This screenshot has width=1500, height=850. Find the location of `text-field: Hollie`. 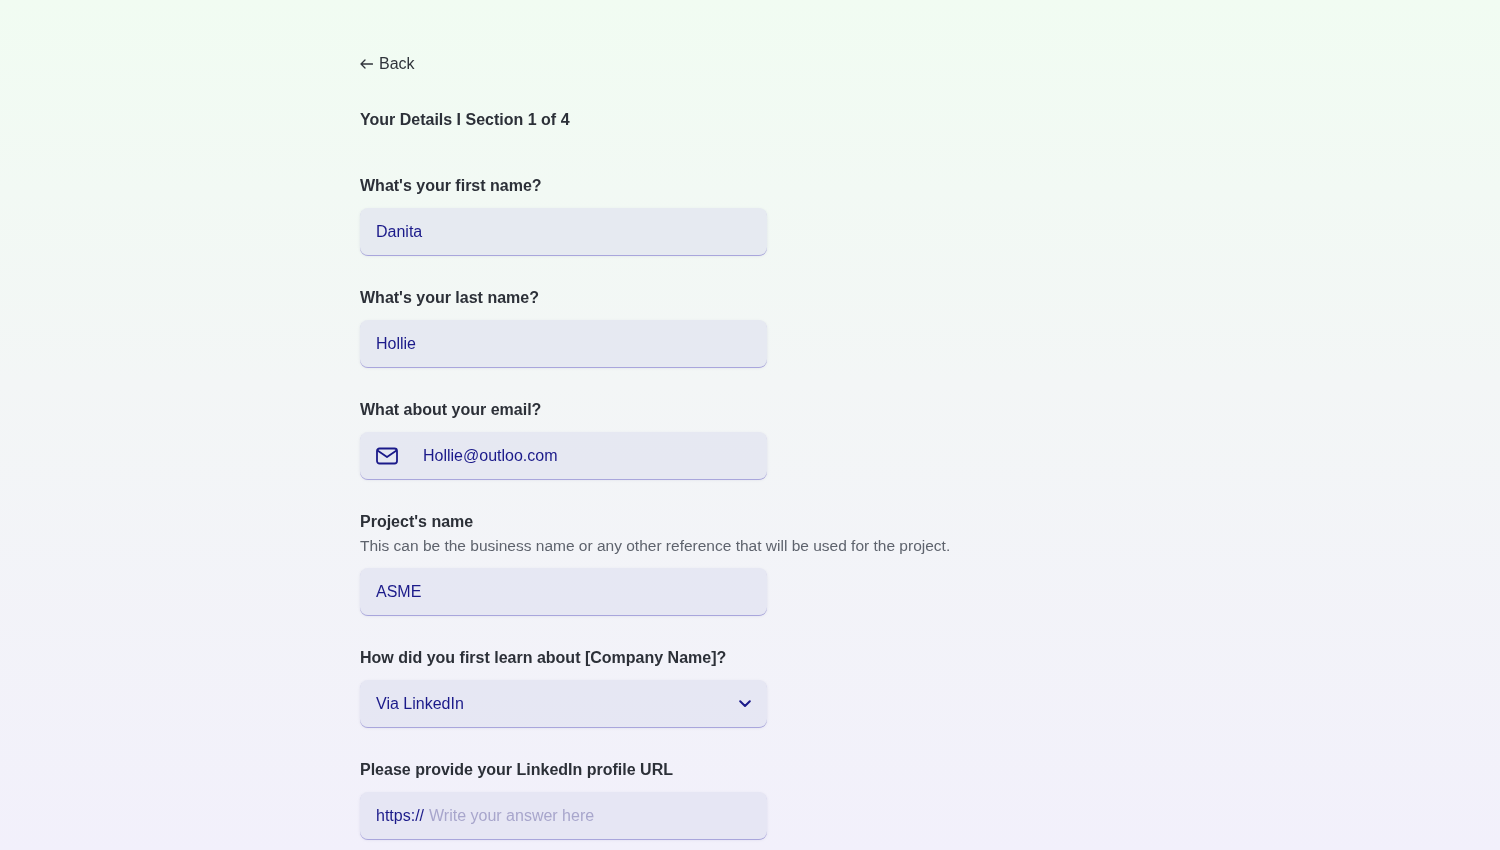

text-field: Hollie is located at coordinates (563, 343).